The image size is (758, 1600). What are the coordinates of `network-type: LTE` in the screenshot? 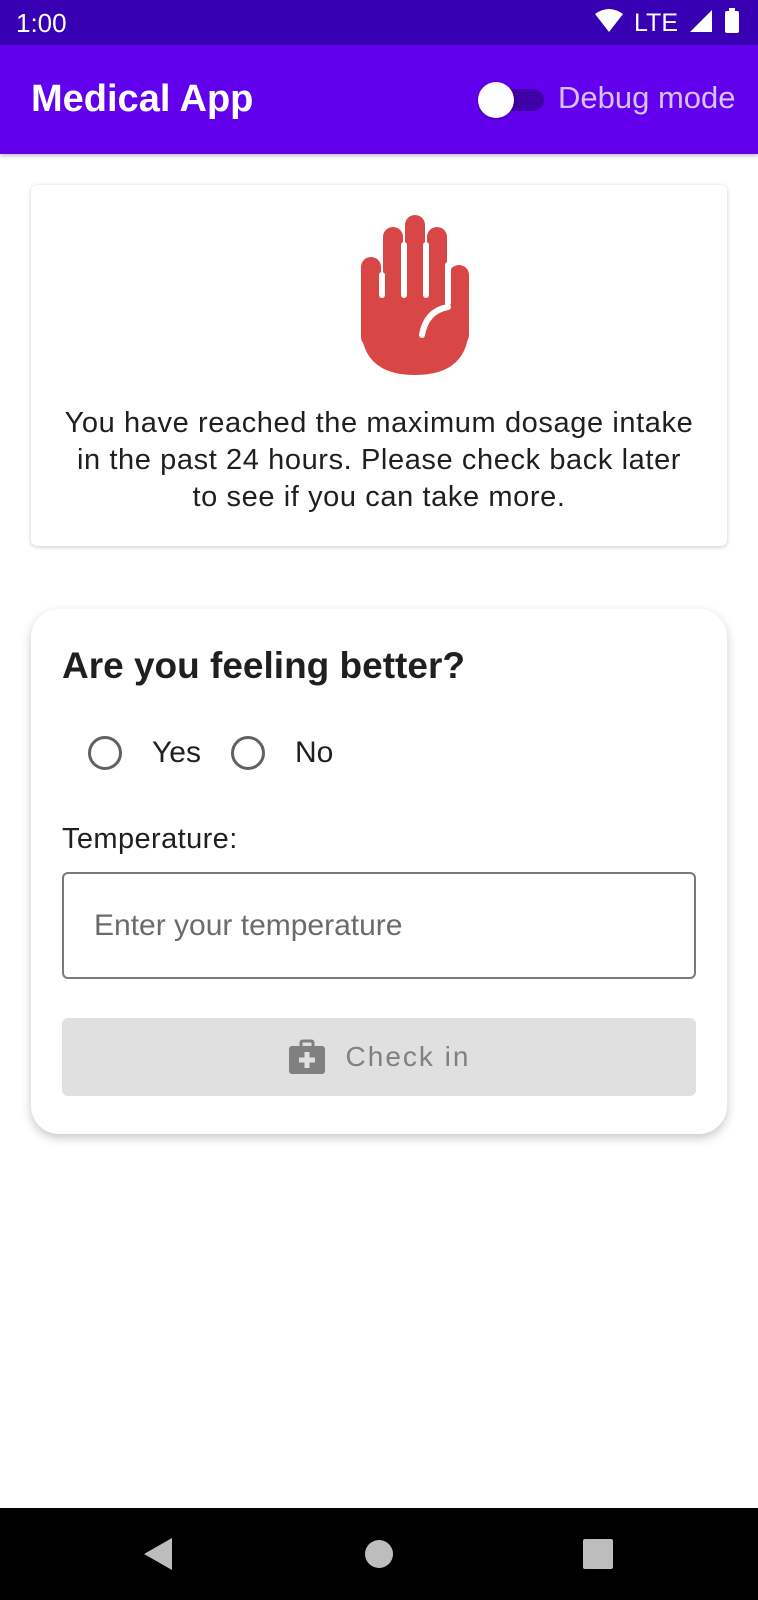 It's located at (656, 23).